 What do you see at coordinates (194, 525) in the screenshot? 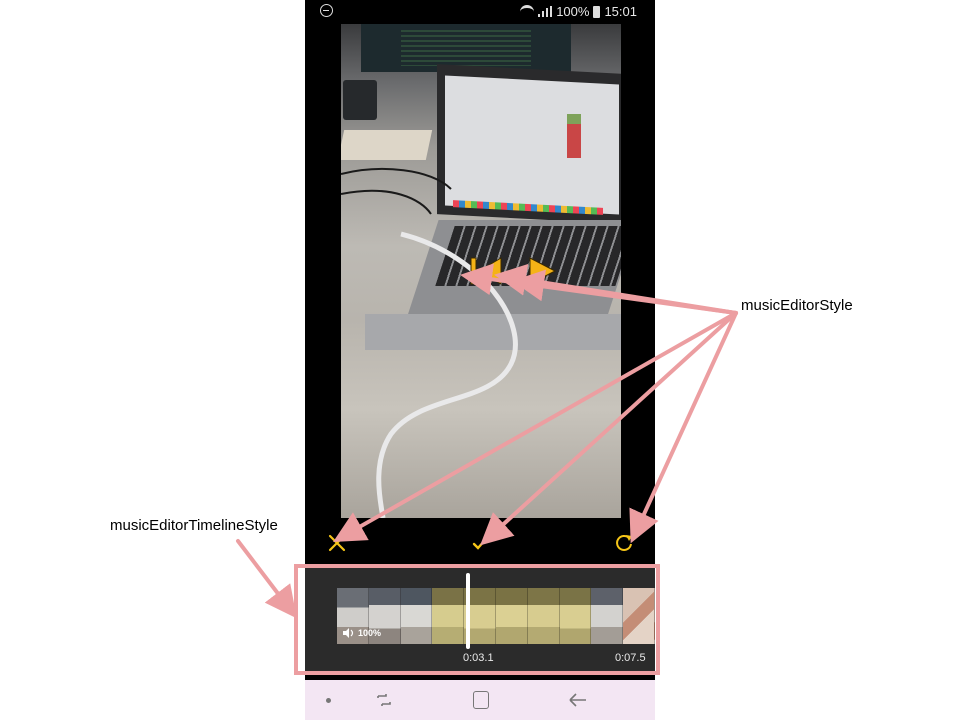
I see `annotation-music-editor-timeline-style: musicEditorTimelineStyle` at bounding box center [194, 525].